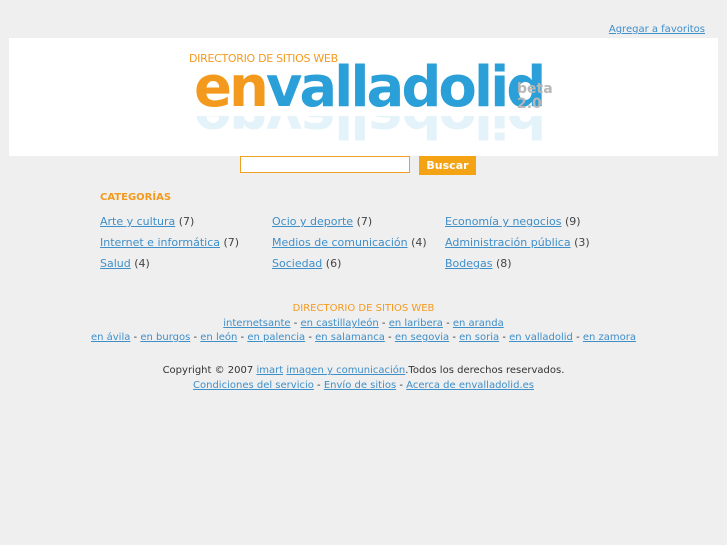  I want to click on beta-label: beta, so click(535, 89).